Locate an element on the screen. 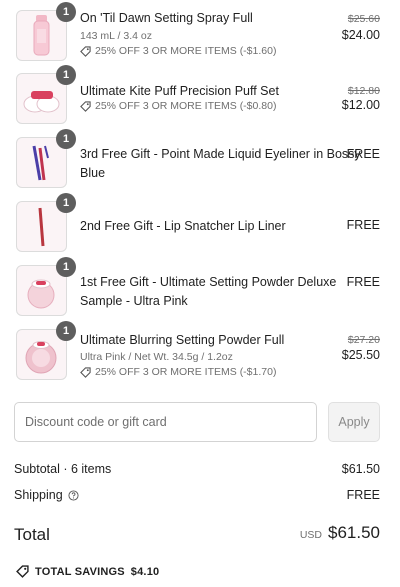 The width and height of the screenshot is (400, 587). total-amount: $61.50 is located at coordinates (354, 532).